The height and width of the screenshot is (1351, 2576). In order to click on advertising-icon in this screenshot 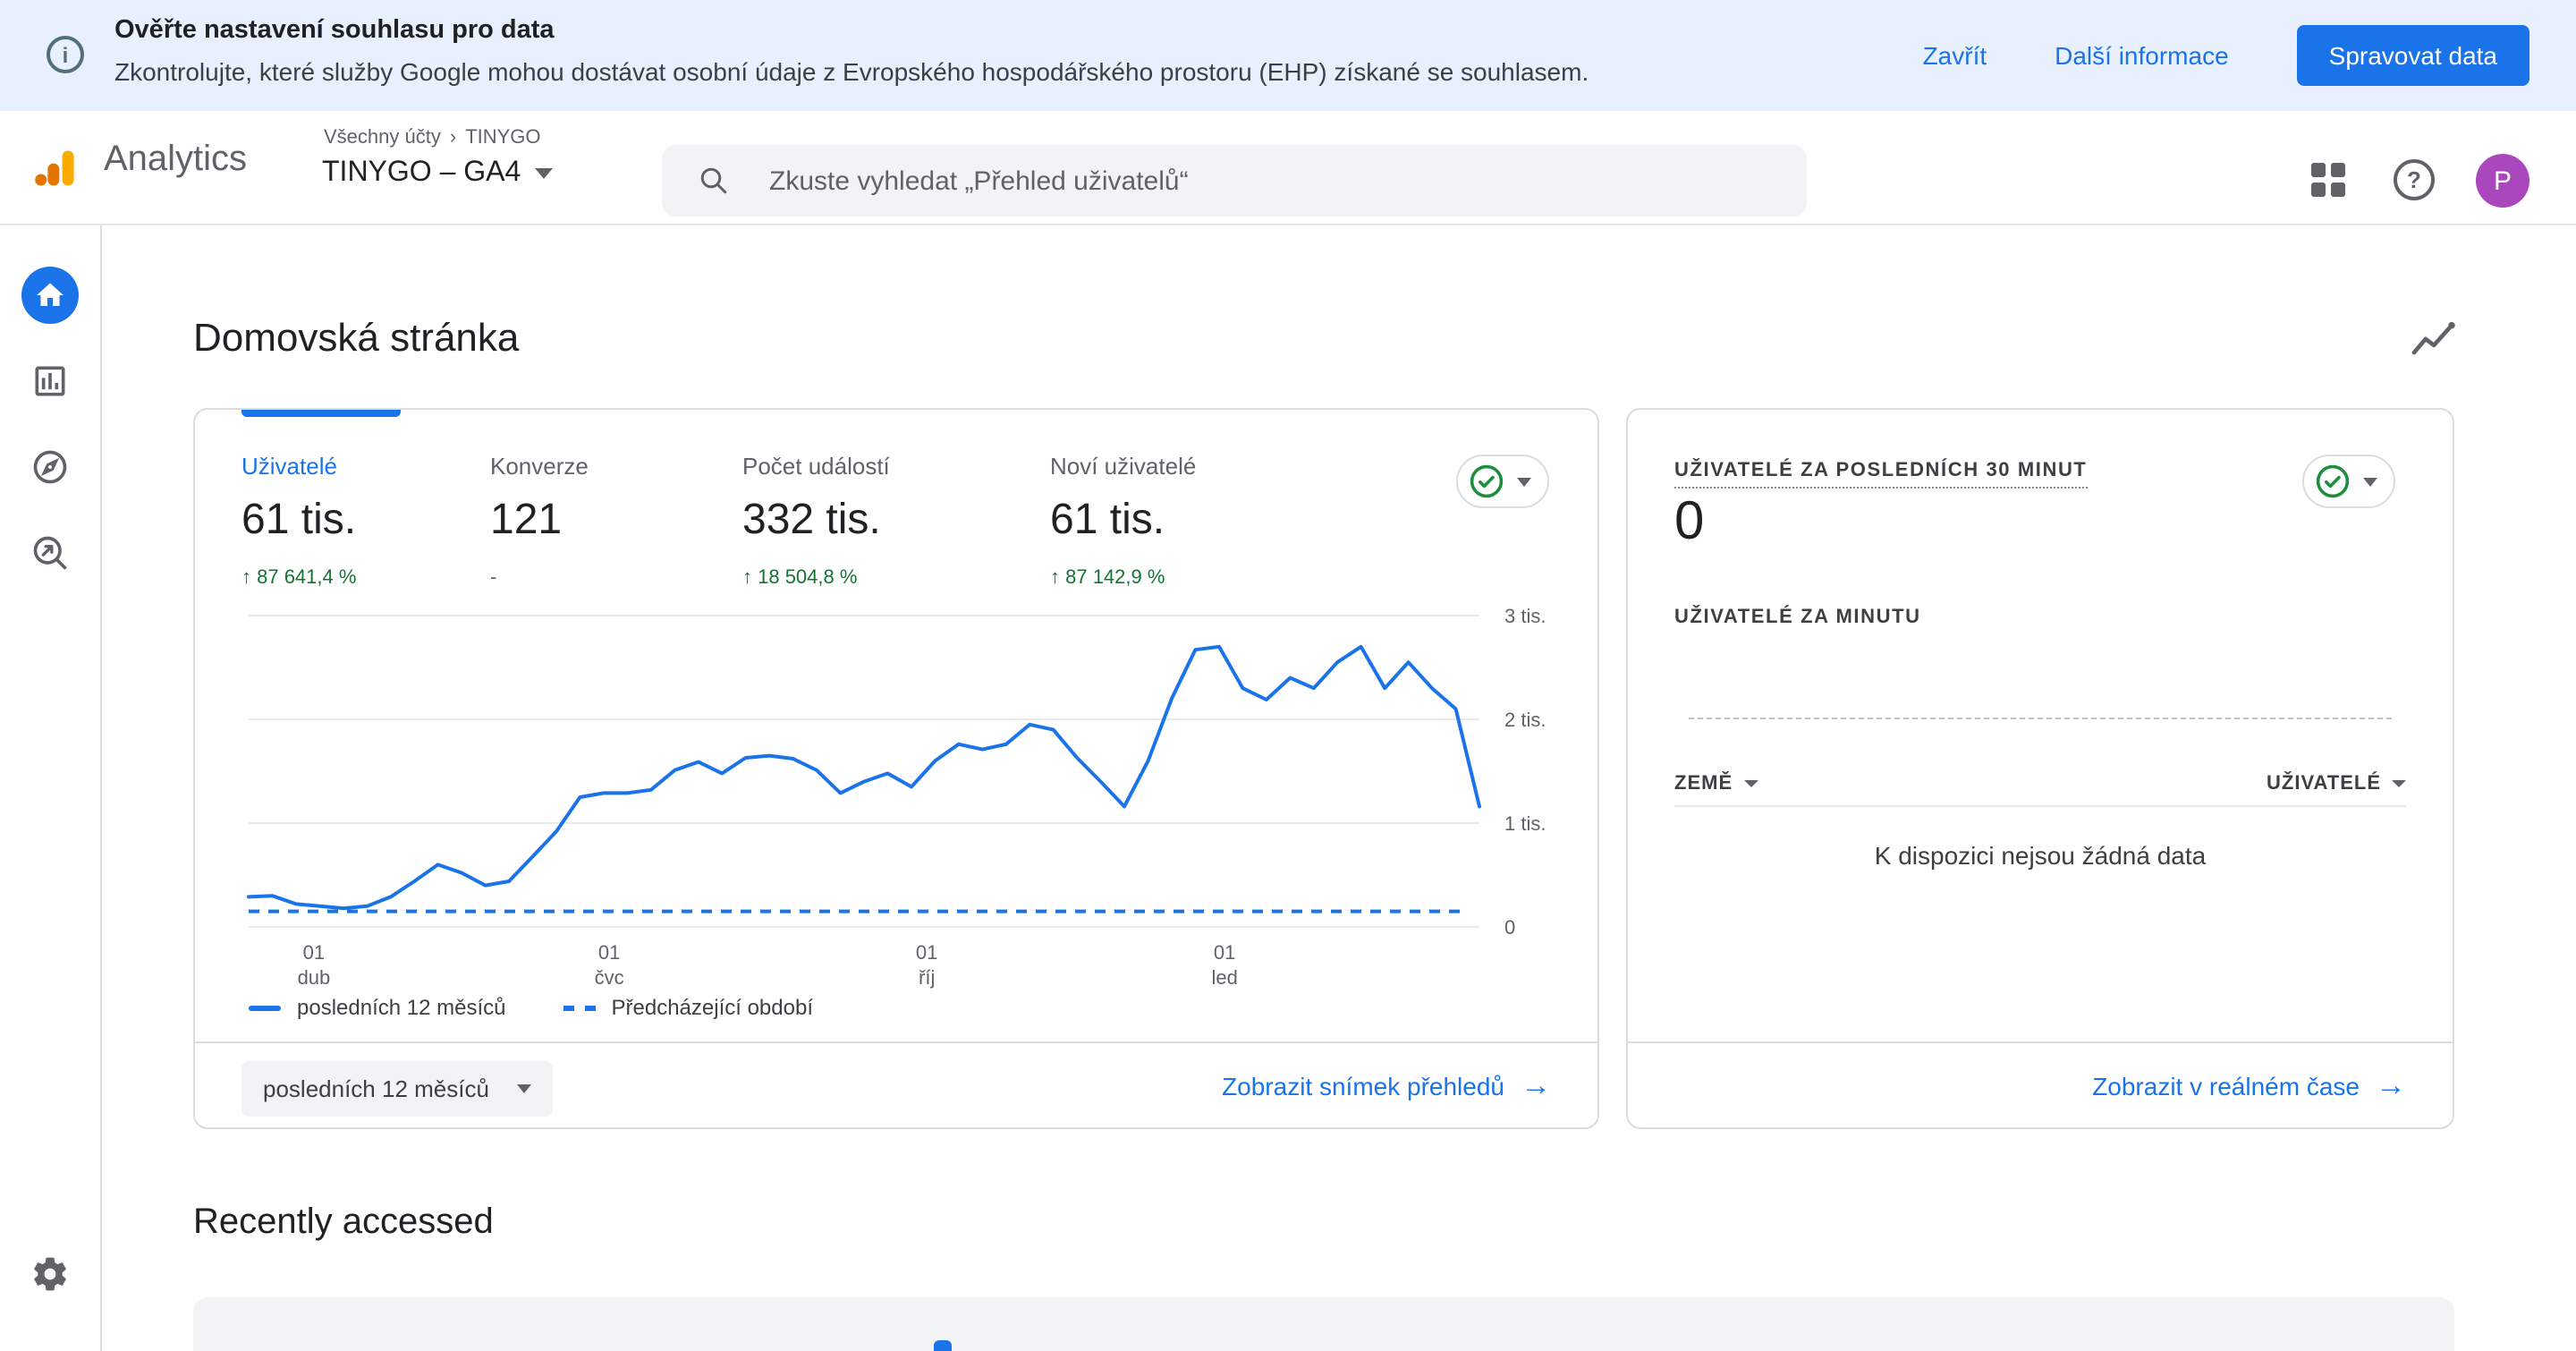, I will do `click(50, 553)`.